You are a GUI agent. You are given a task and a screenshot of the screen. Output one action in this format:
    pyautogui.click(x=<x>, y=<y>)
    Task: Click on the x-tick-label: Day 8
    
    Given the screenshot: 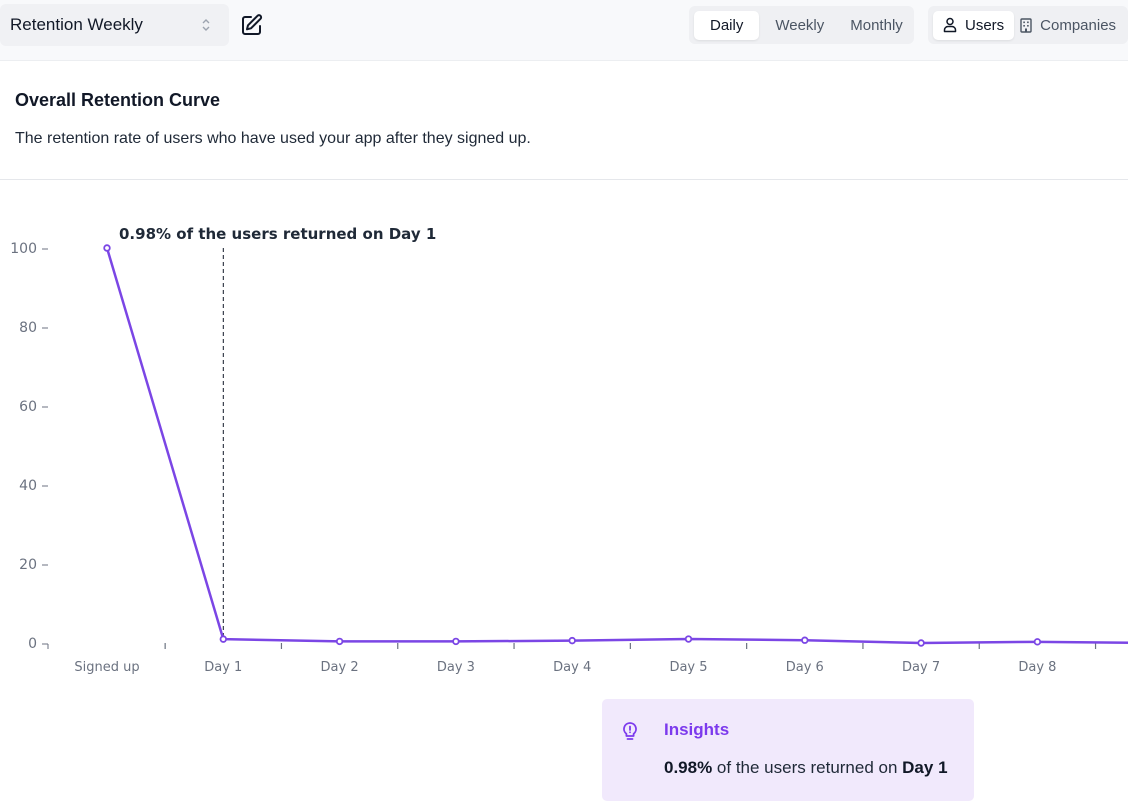 What is the action you would take?
    pyautogui.click(x=1037, y=667)
    